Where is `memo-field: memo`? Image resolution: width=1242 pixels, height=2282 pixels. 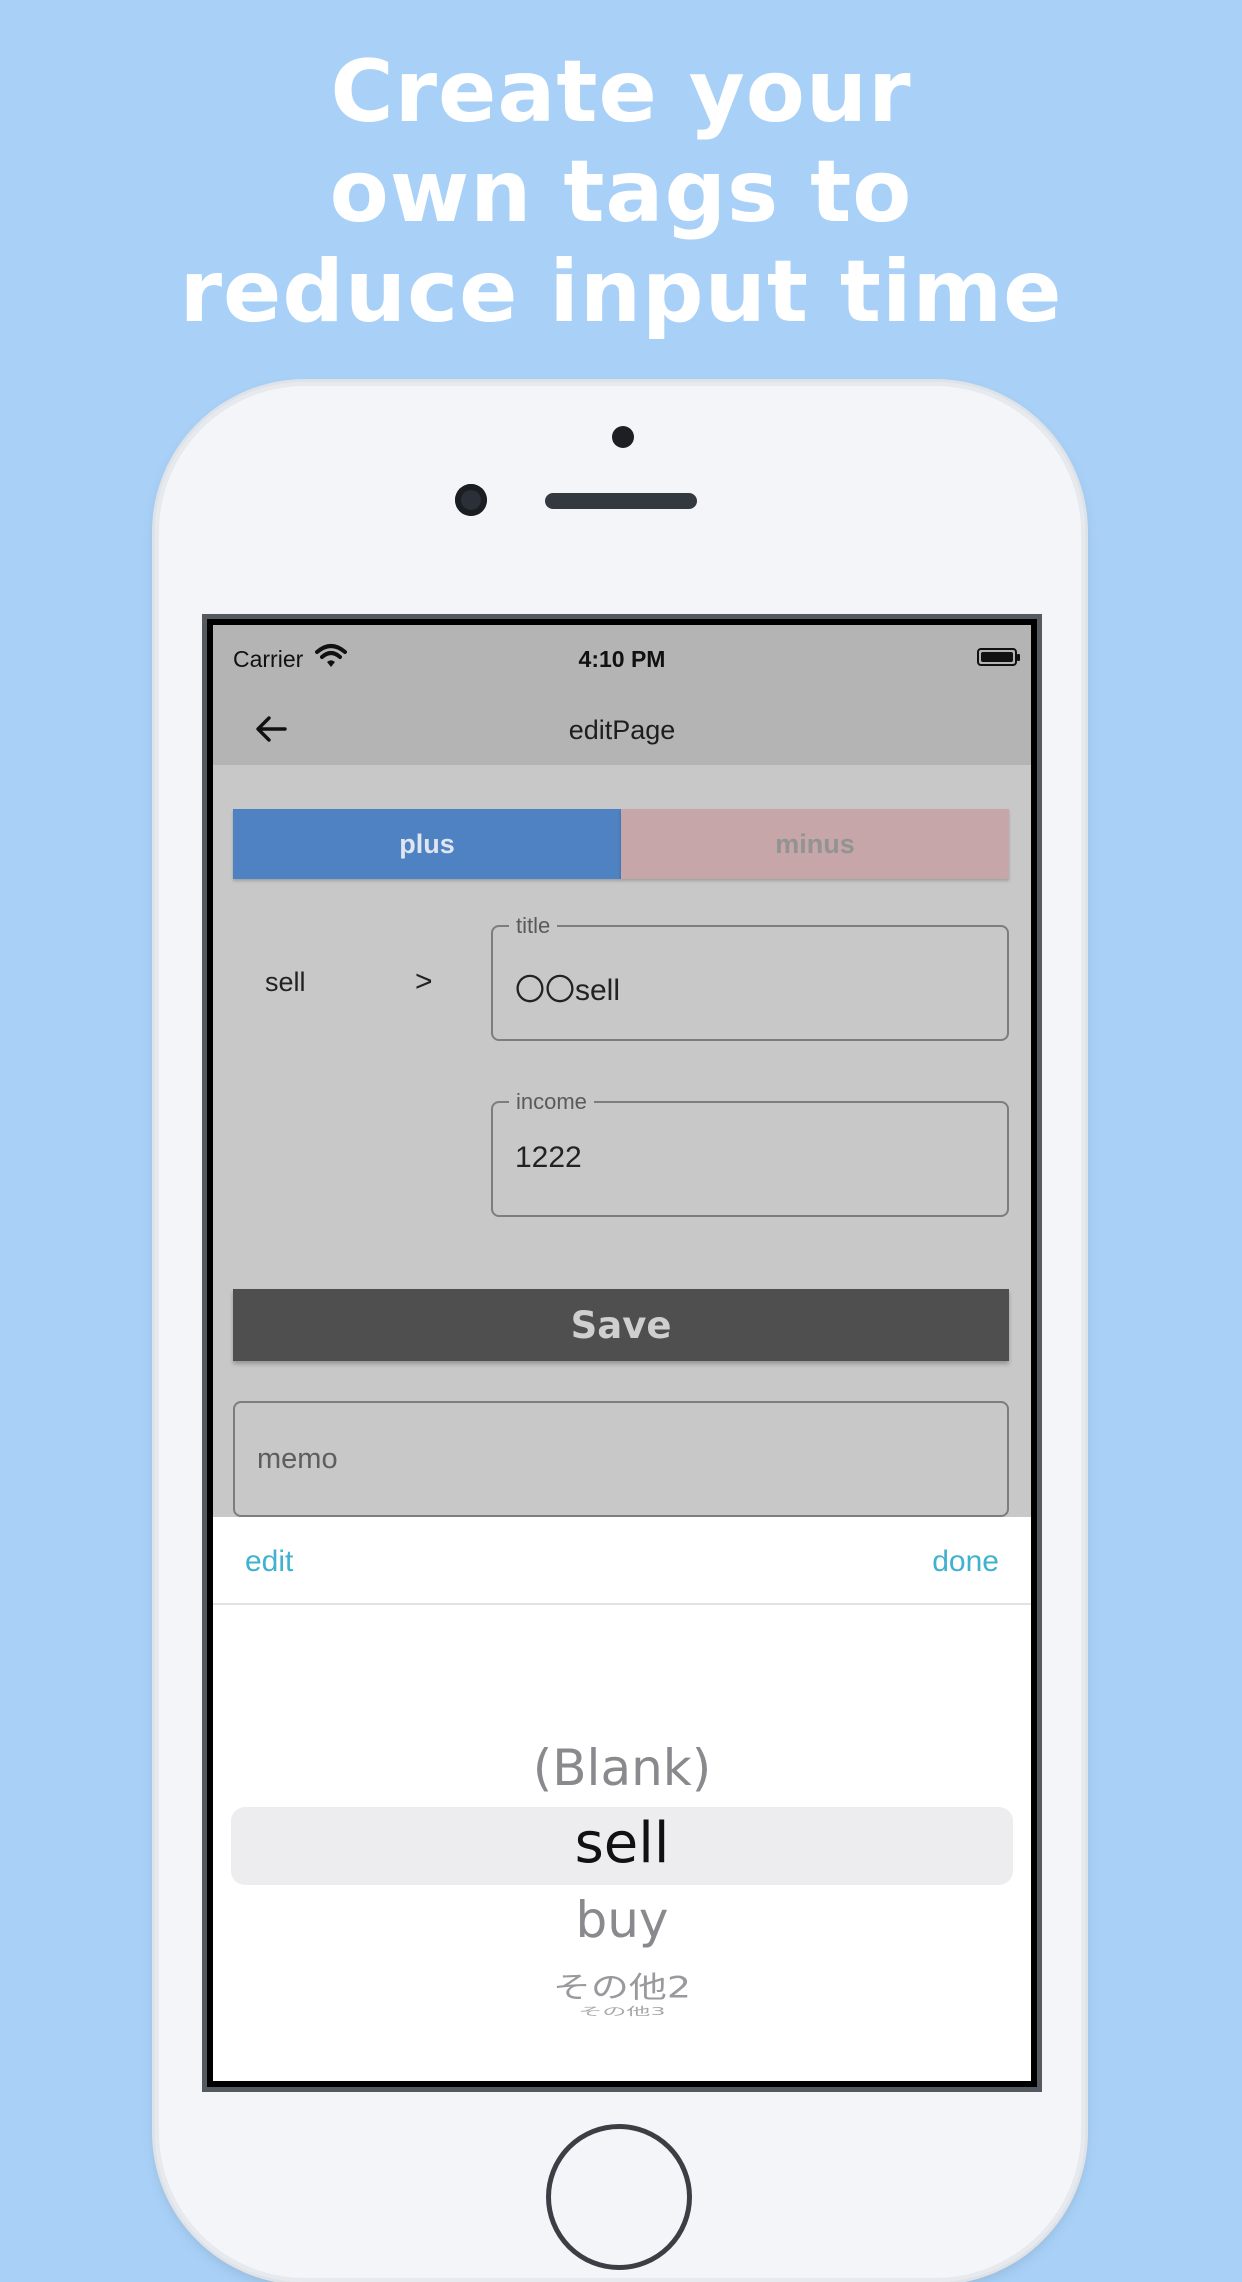 memo-field: memo is located at coordinates (621, 1459).